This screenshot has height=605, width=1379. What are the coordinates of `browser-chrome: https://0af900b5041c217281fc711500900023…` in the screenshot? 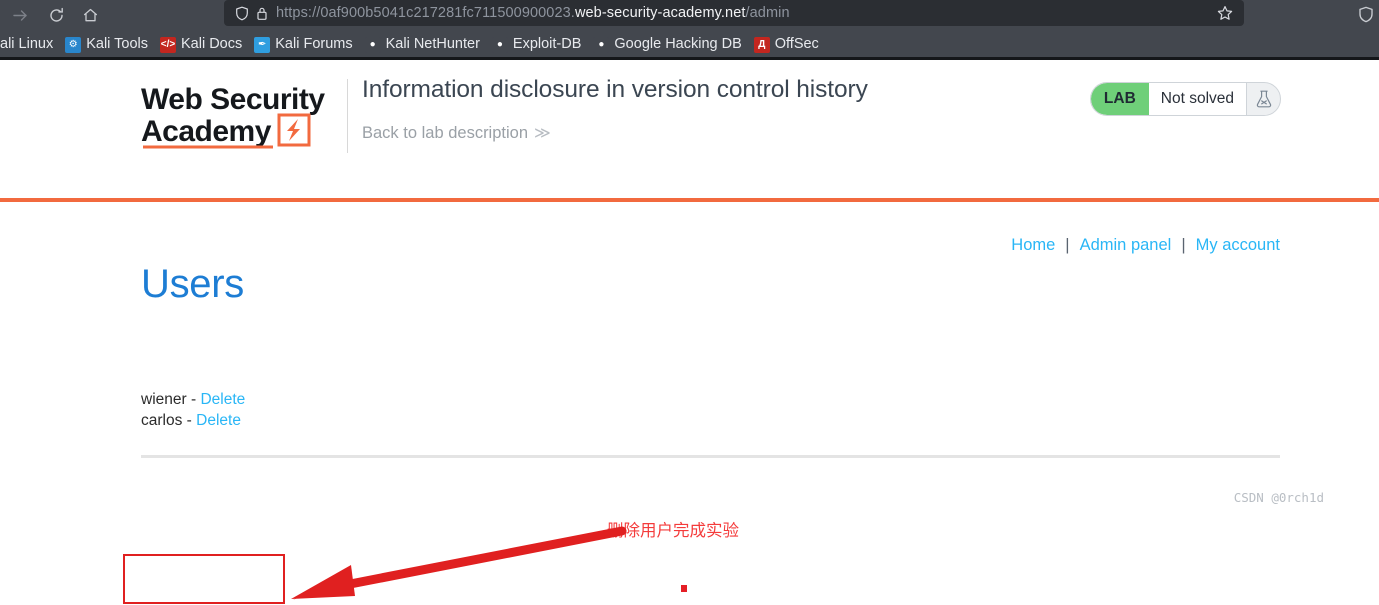 It's located at (689, 30).